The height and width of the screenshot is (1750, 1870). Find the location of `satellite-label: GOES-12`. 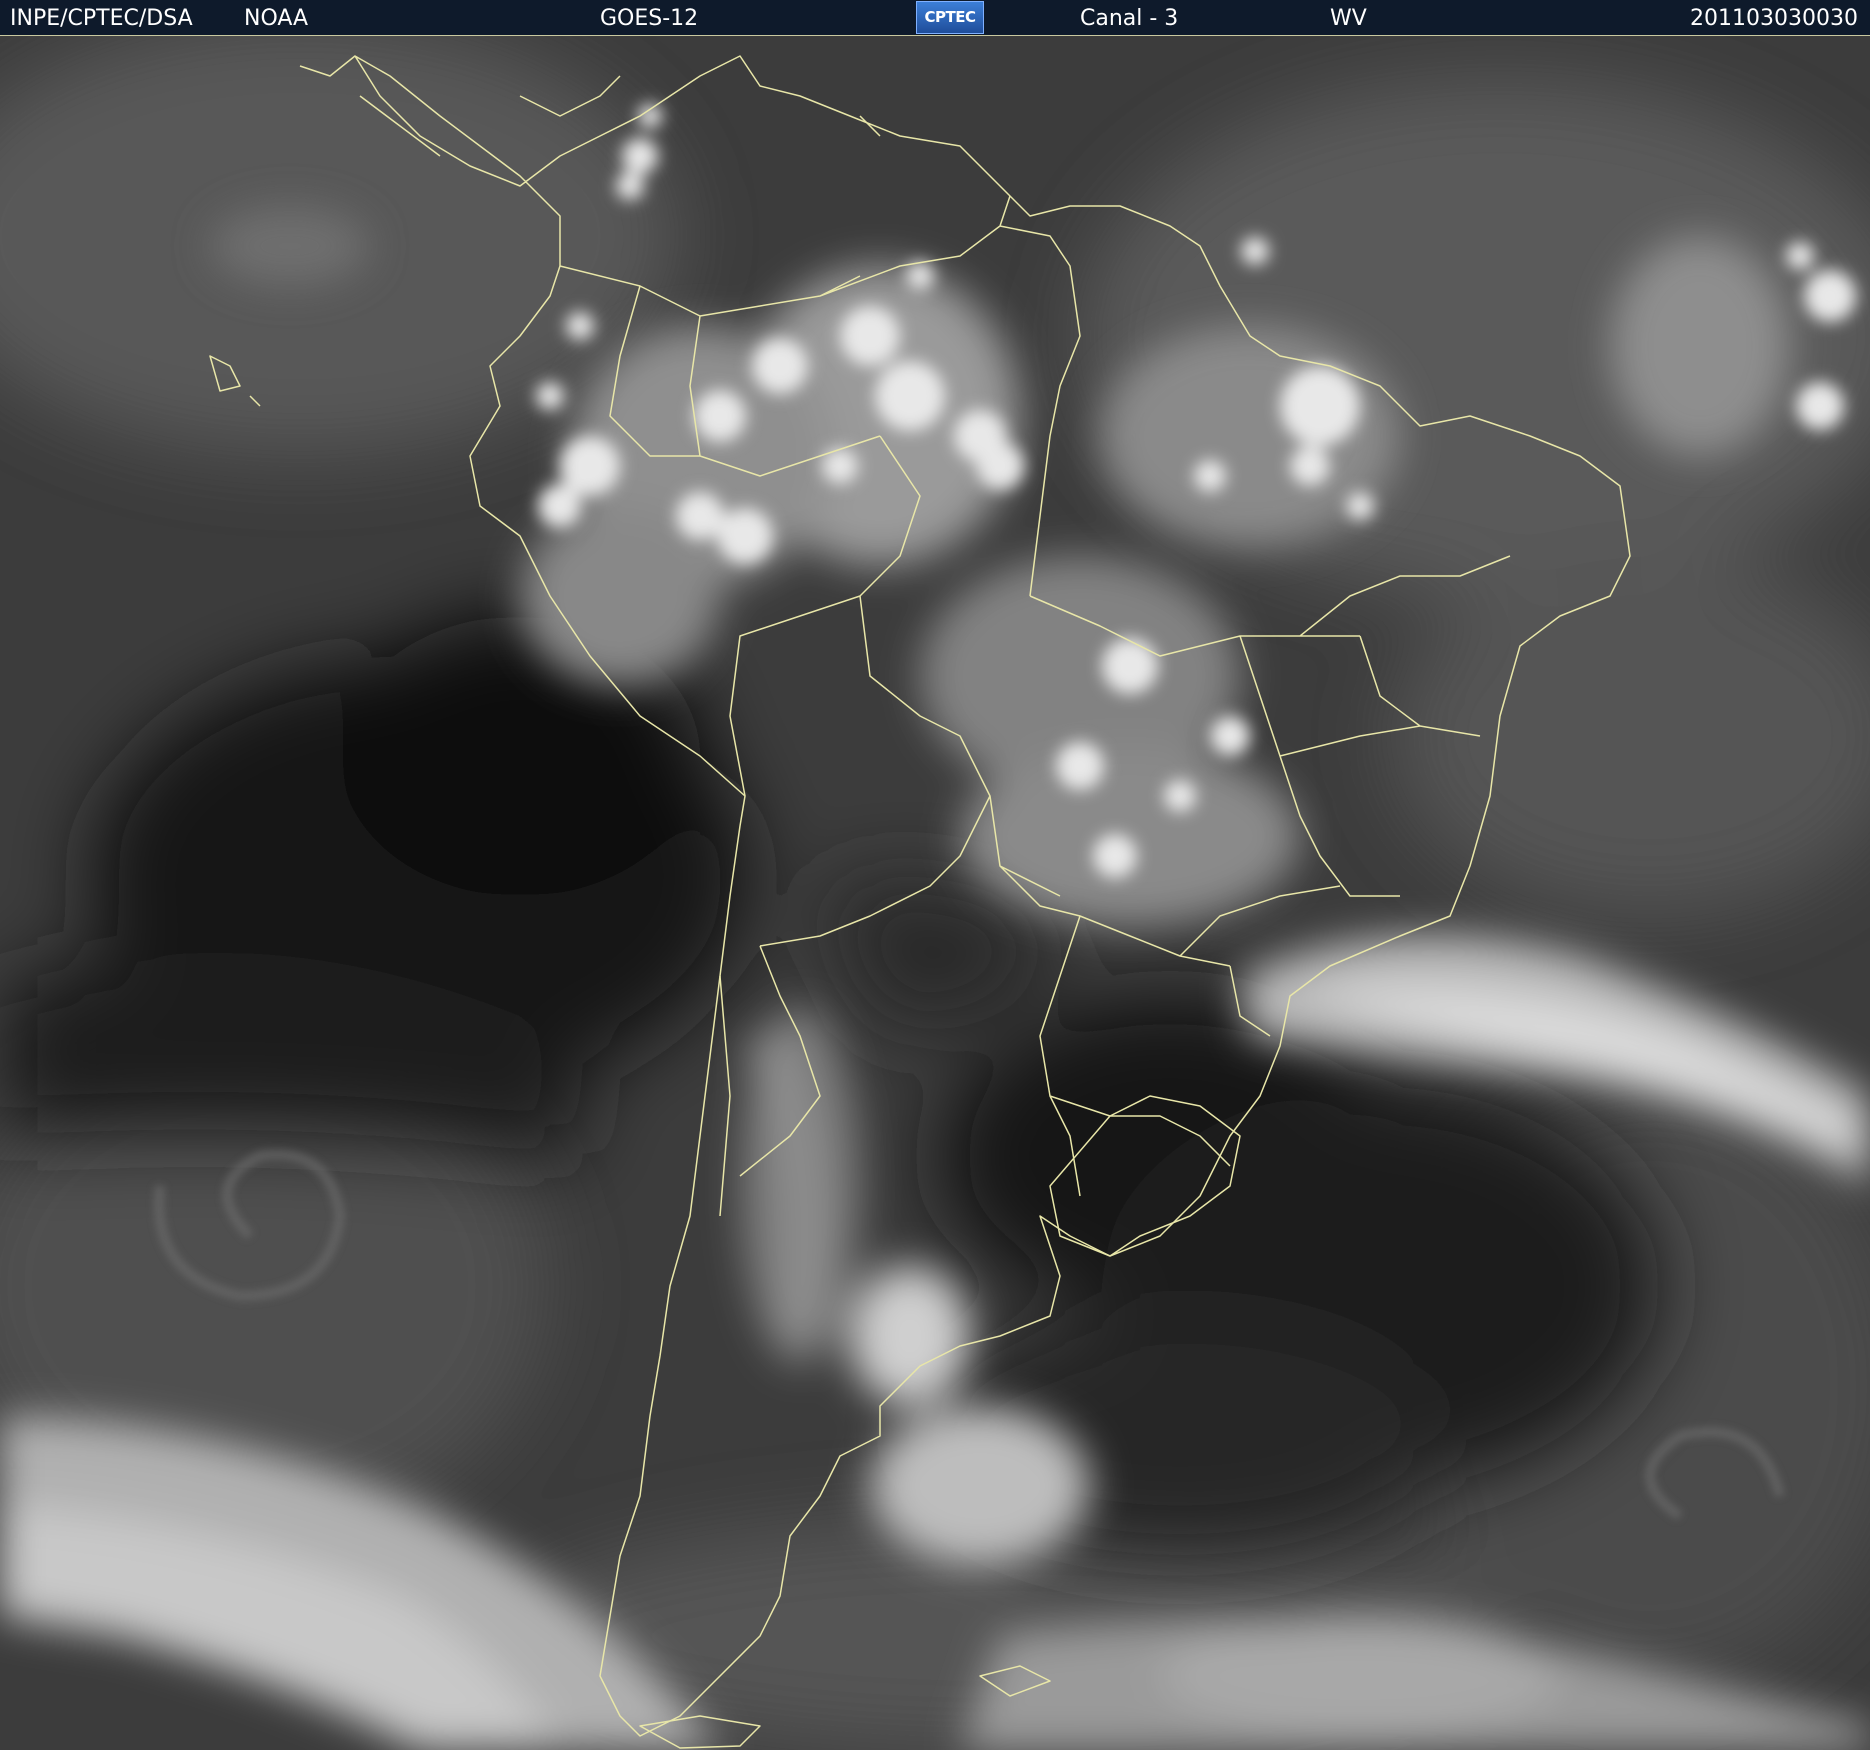

satellite-label: GOES-12 is located at coordinates (649, 18).